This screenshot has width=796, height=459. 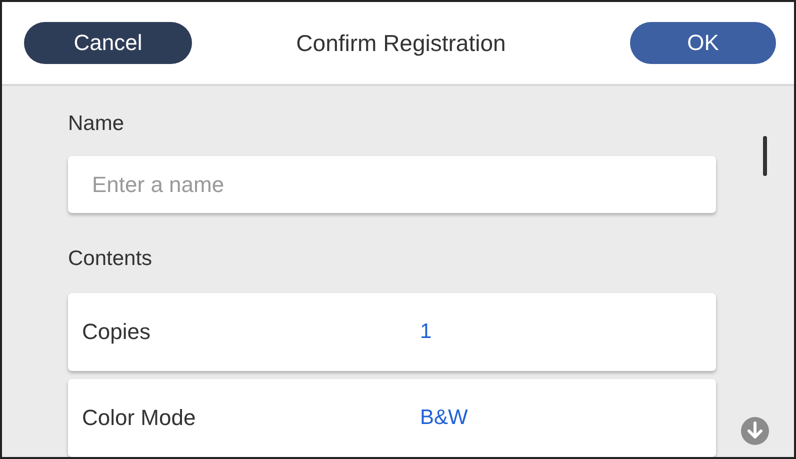 I want to click on section-label: Contents, so click(x=111, y=259).